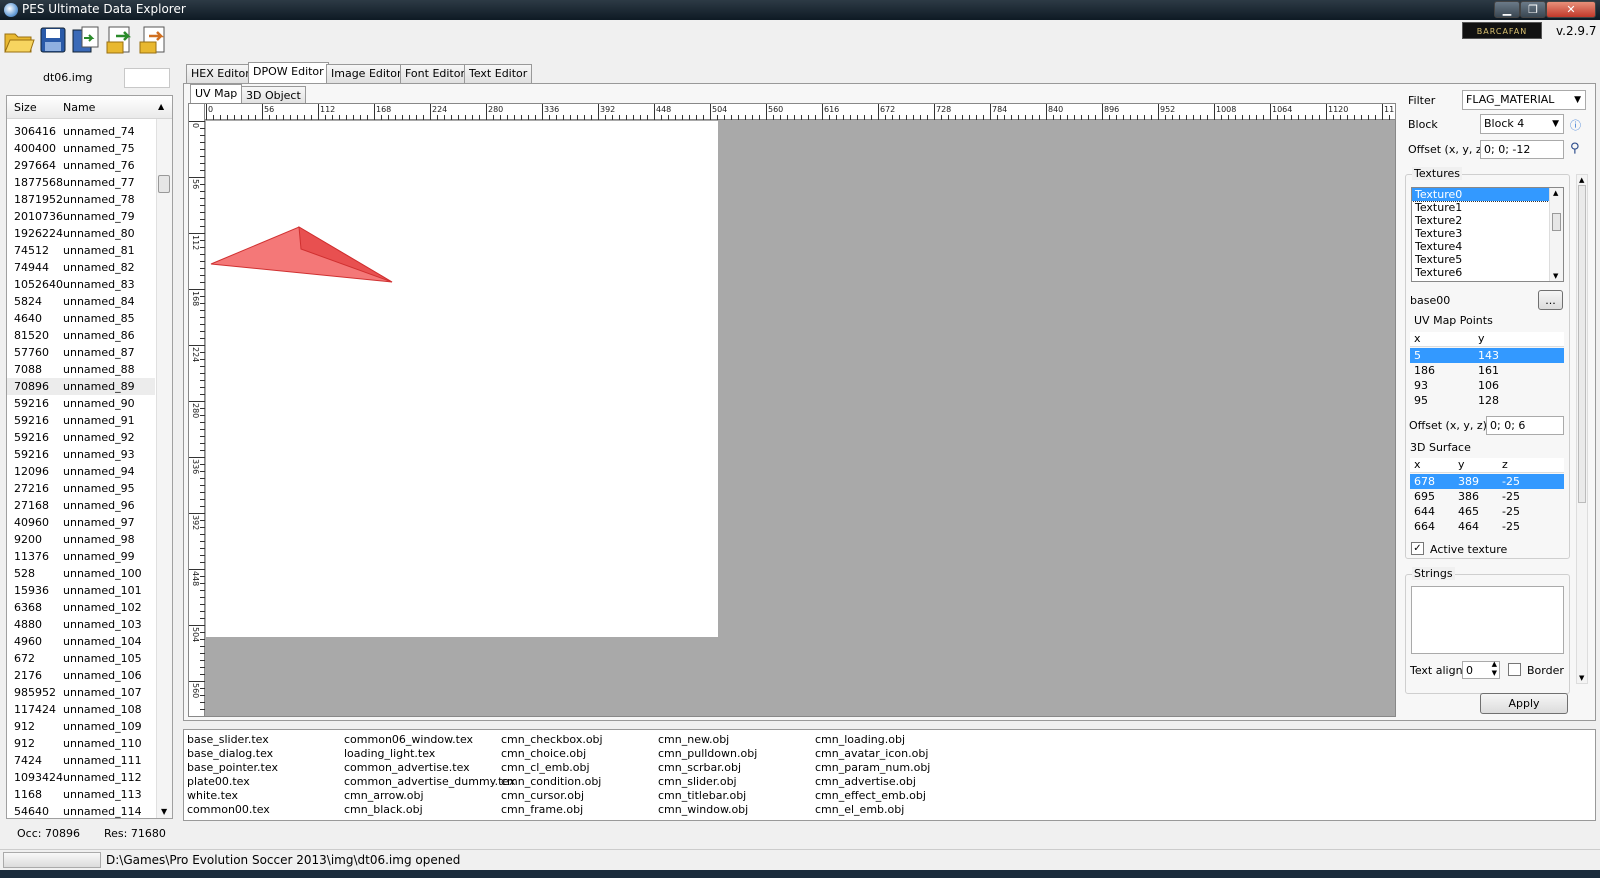 The height and width of the screenshot is (878, 1600). What do you see at coordinates (81, 641) in the screenshot?
I see `file-row: 4960 unnamed_104` at bounding box center [81, 641].